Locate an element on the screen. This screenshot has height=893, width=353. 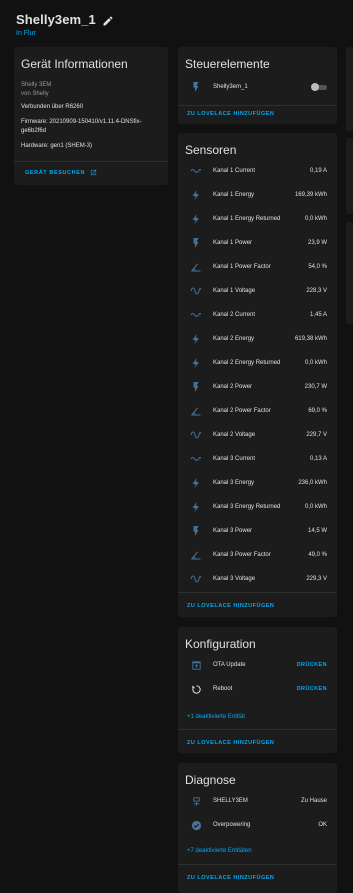
diagnostic-row-network: SHELLY3EM Zu Hause is located at coordinates (257, 801).